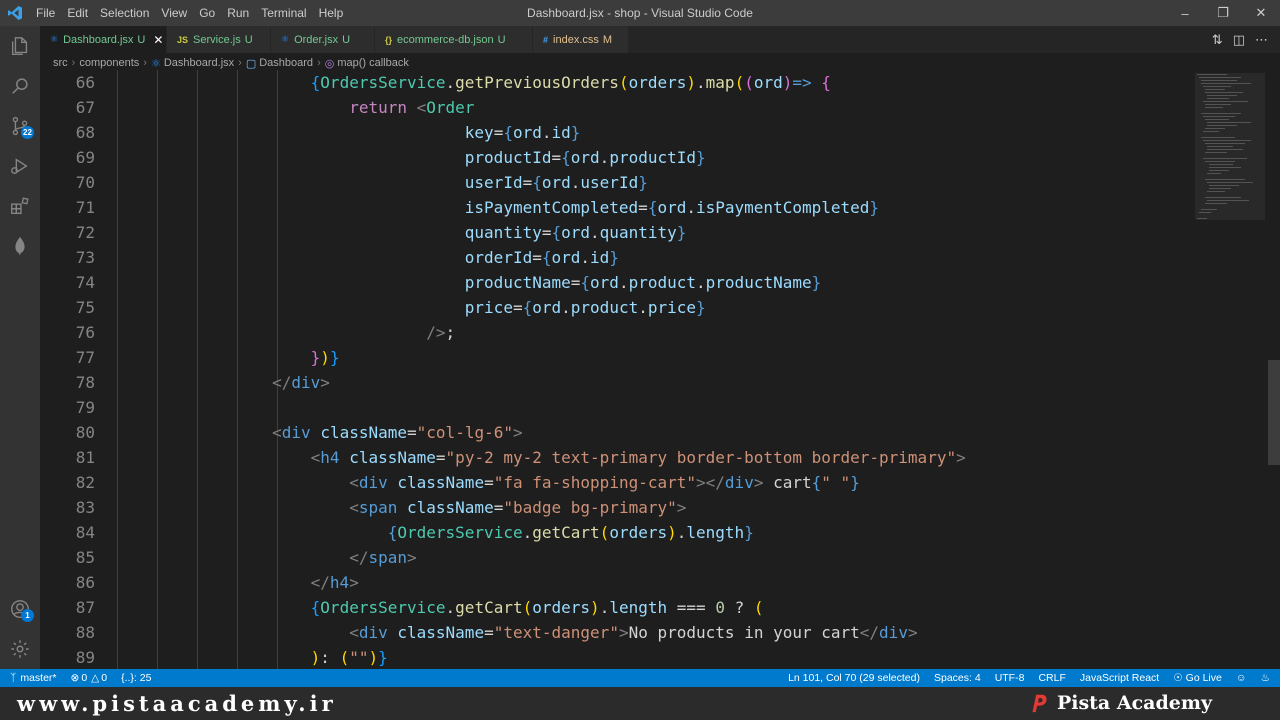  What do you see at coordinates (854, 678) in the screenshot?
I see `cursor-position: Ln 101, Col 70 (29 selected)` at bounding box center [854, 678].